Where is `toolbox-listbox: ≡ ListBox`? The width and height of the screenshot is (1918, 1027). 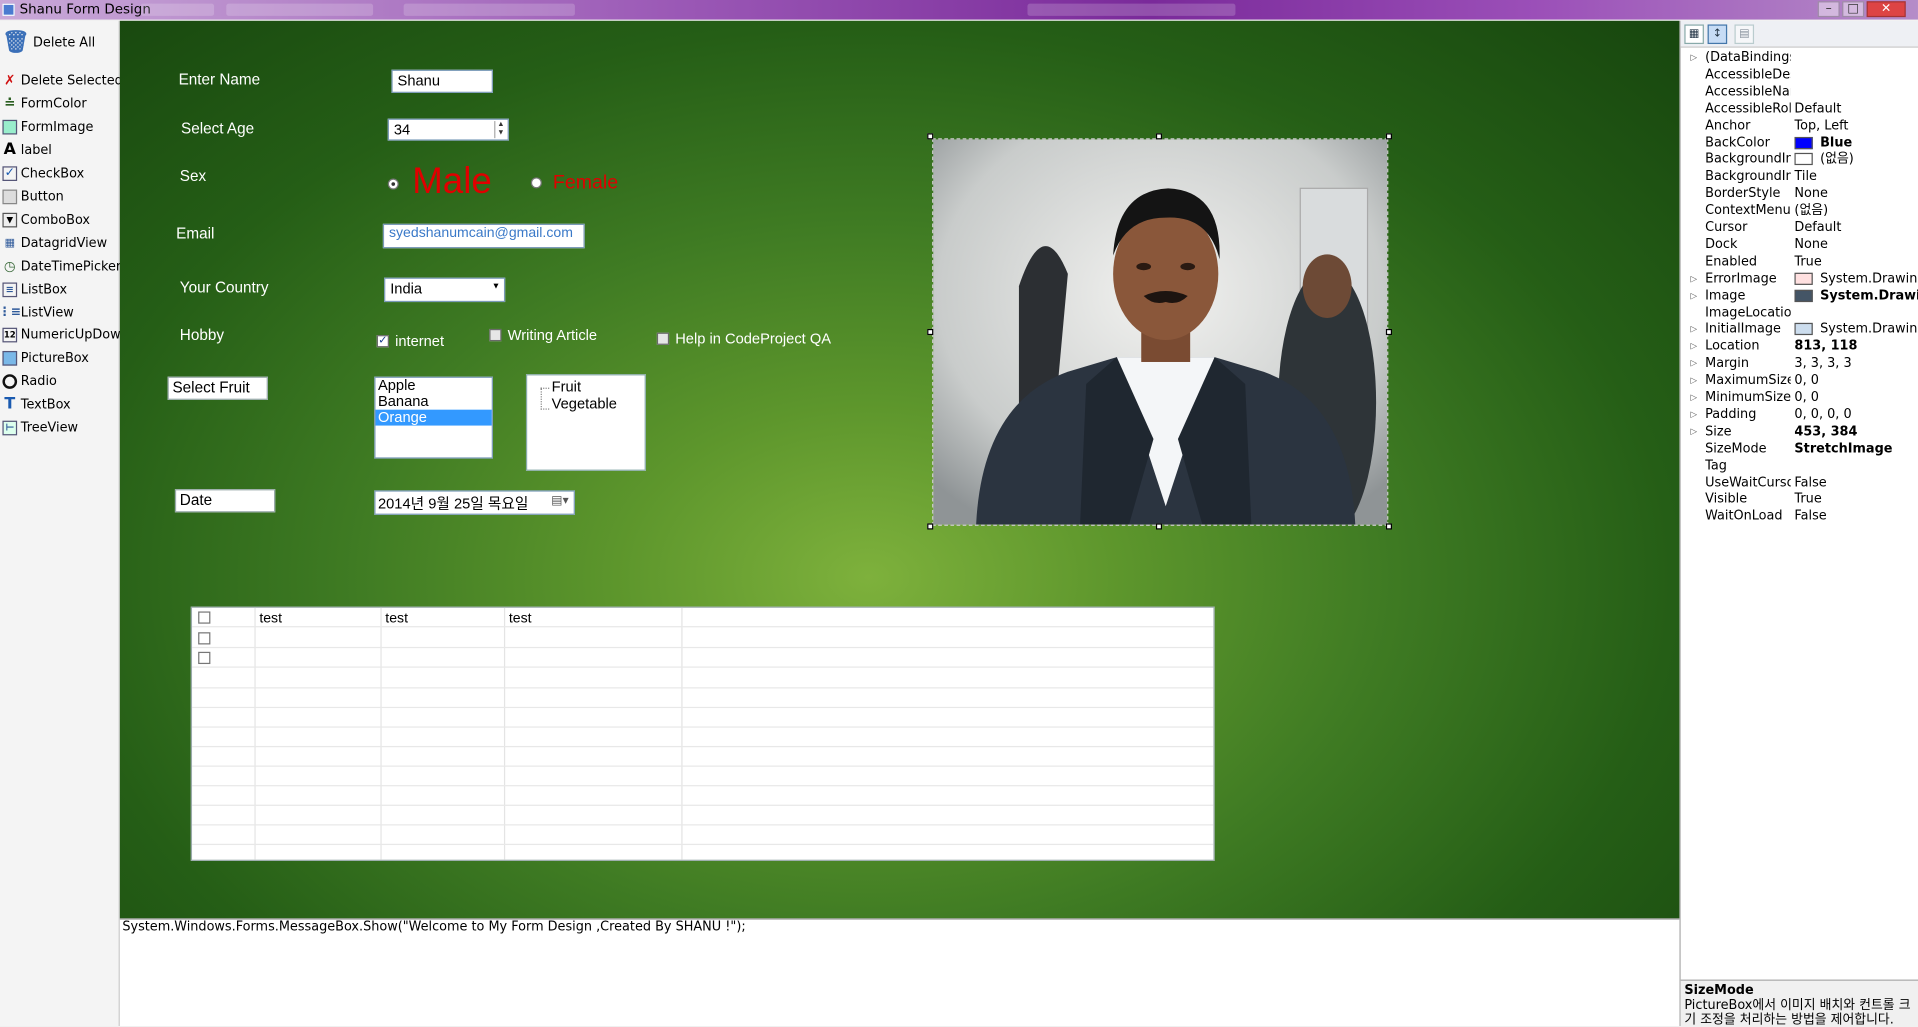
toolbox-listbox: ≡ ListBox is located at coordinates (34, 290).